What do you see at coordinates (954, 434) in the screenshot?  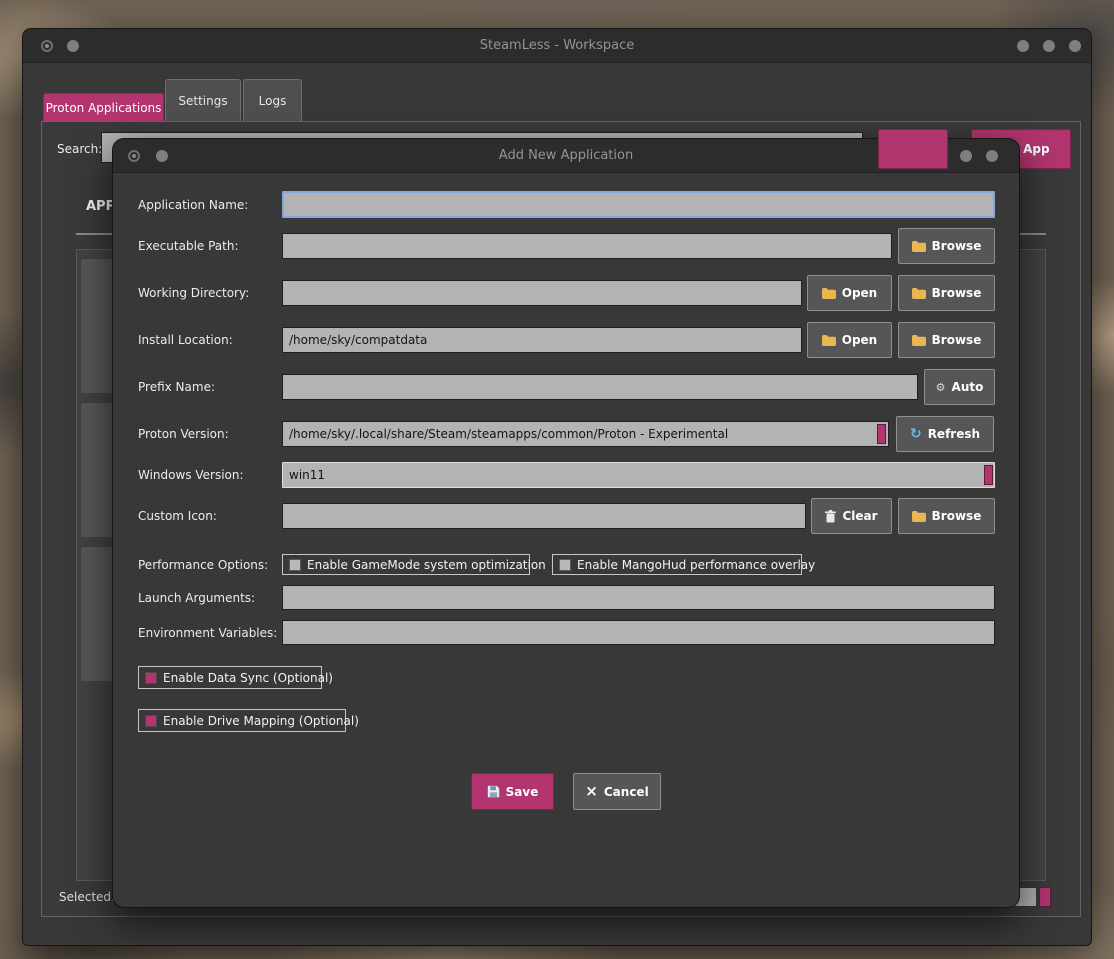 I see `refresh-label: Refresh` at bounding box center [954, 434].